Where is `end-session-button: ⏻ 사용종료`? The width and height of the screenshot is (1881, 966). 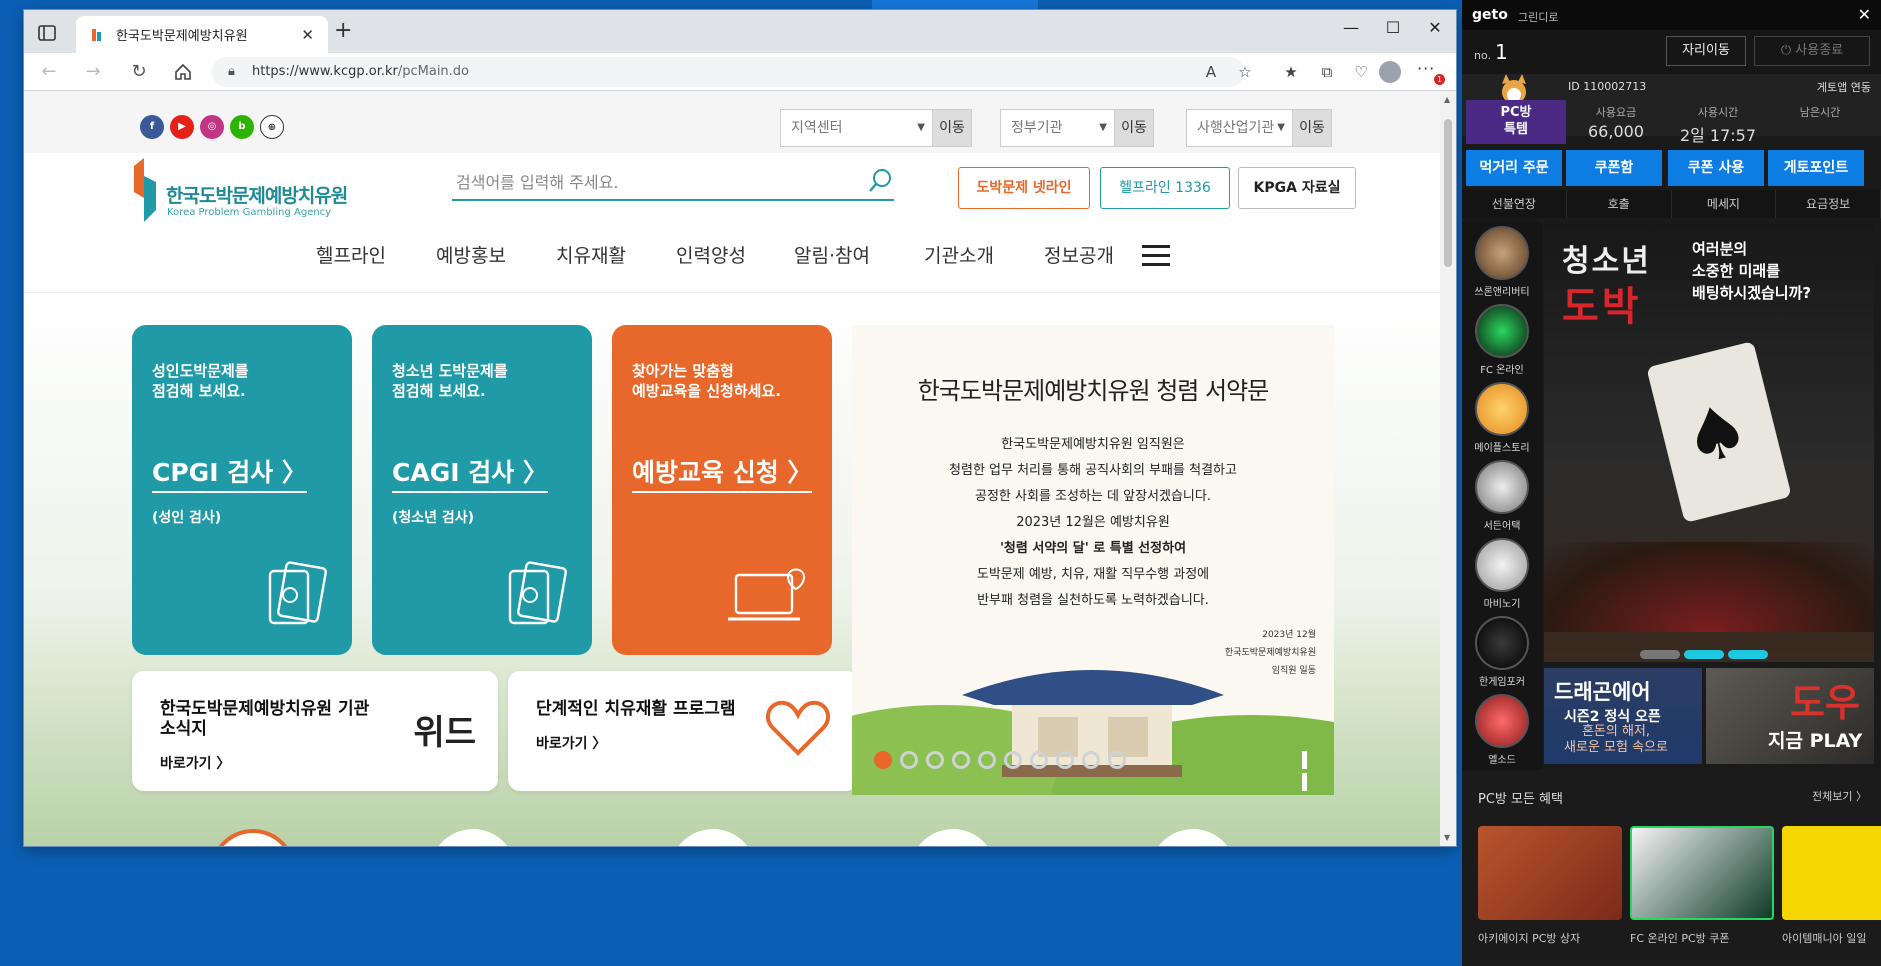 end-session-button: ⏻ 사용종료 is located at coordinates (1812, 51).